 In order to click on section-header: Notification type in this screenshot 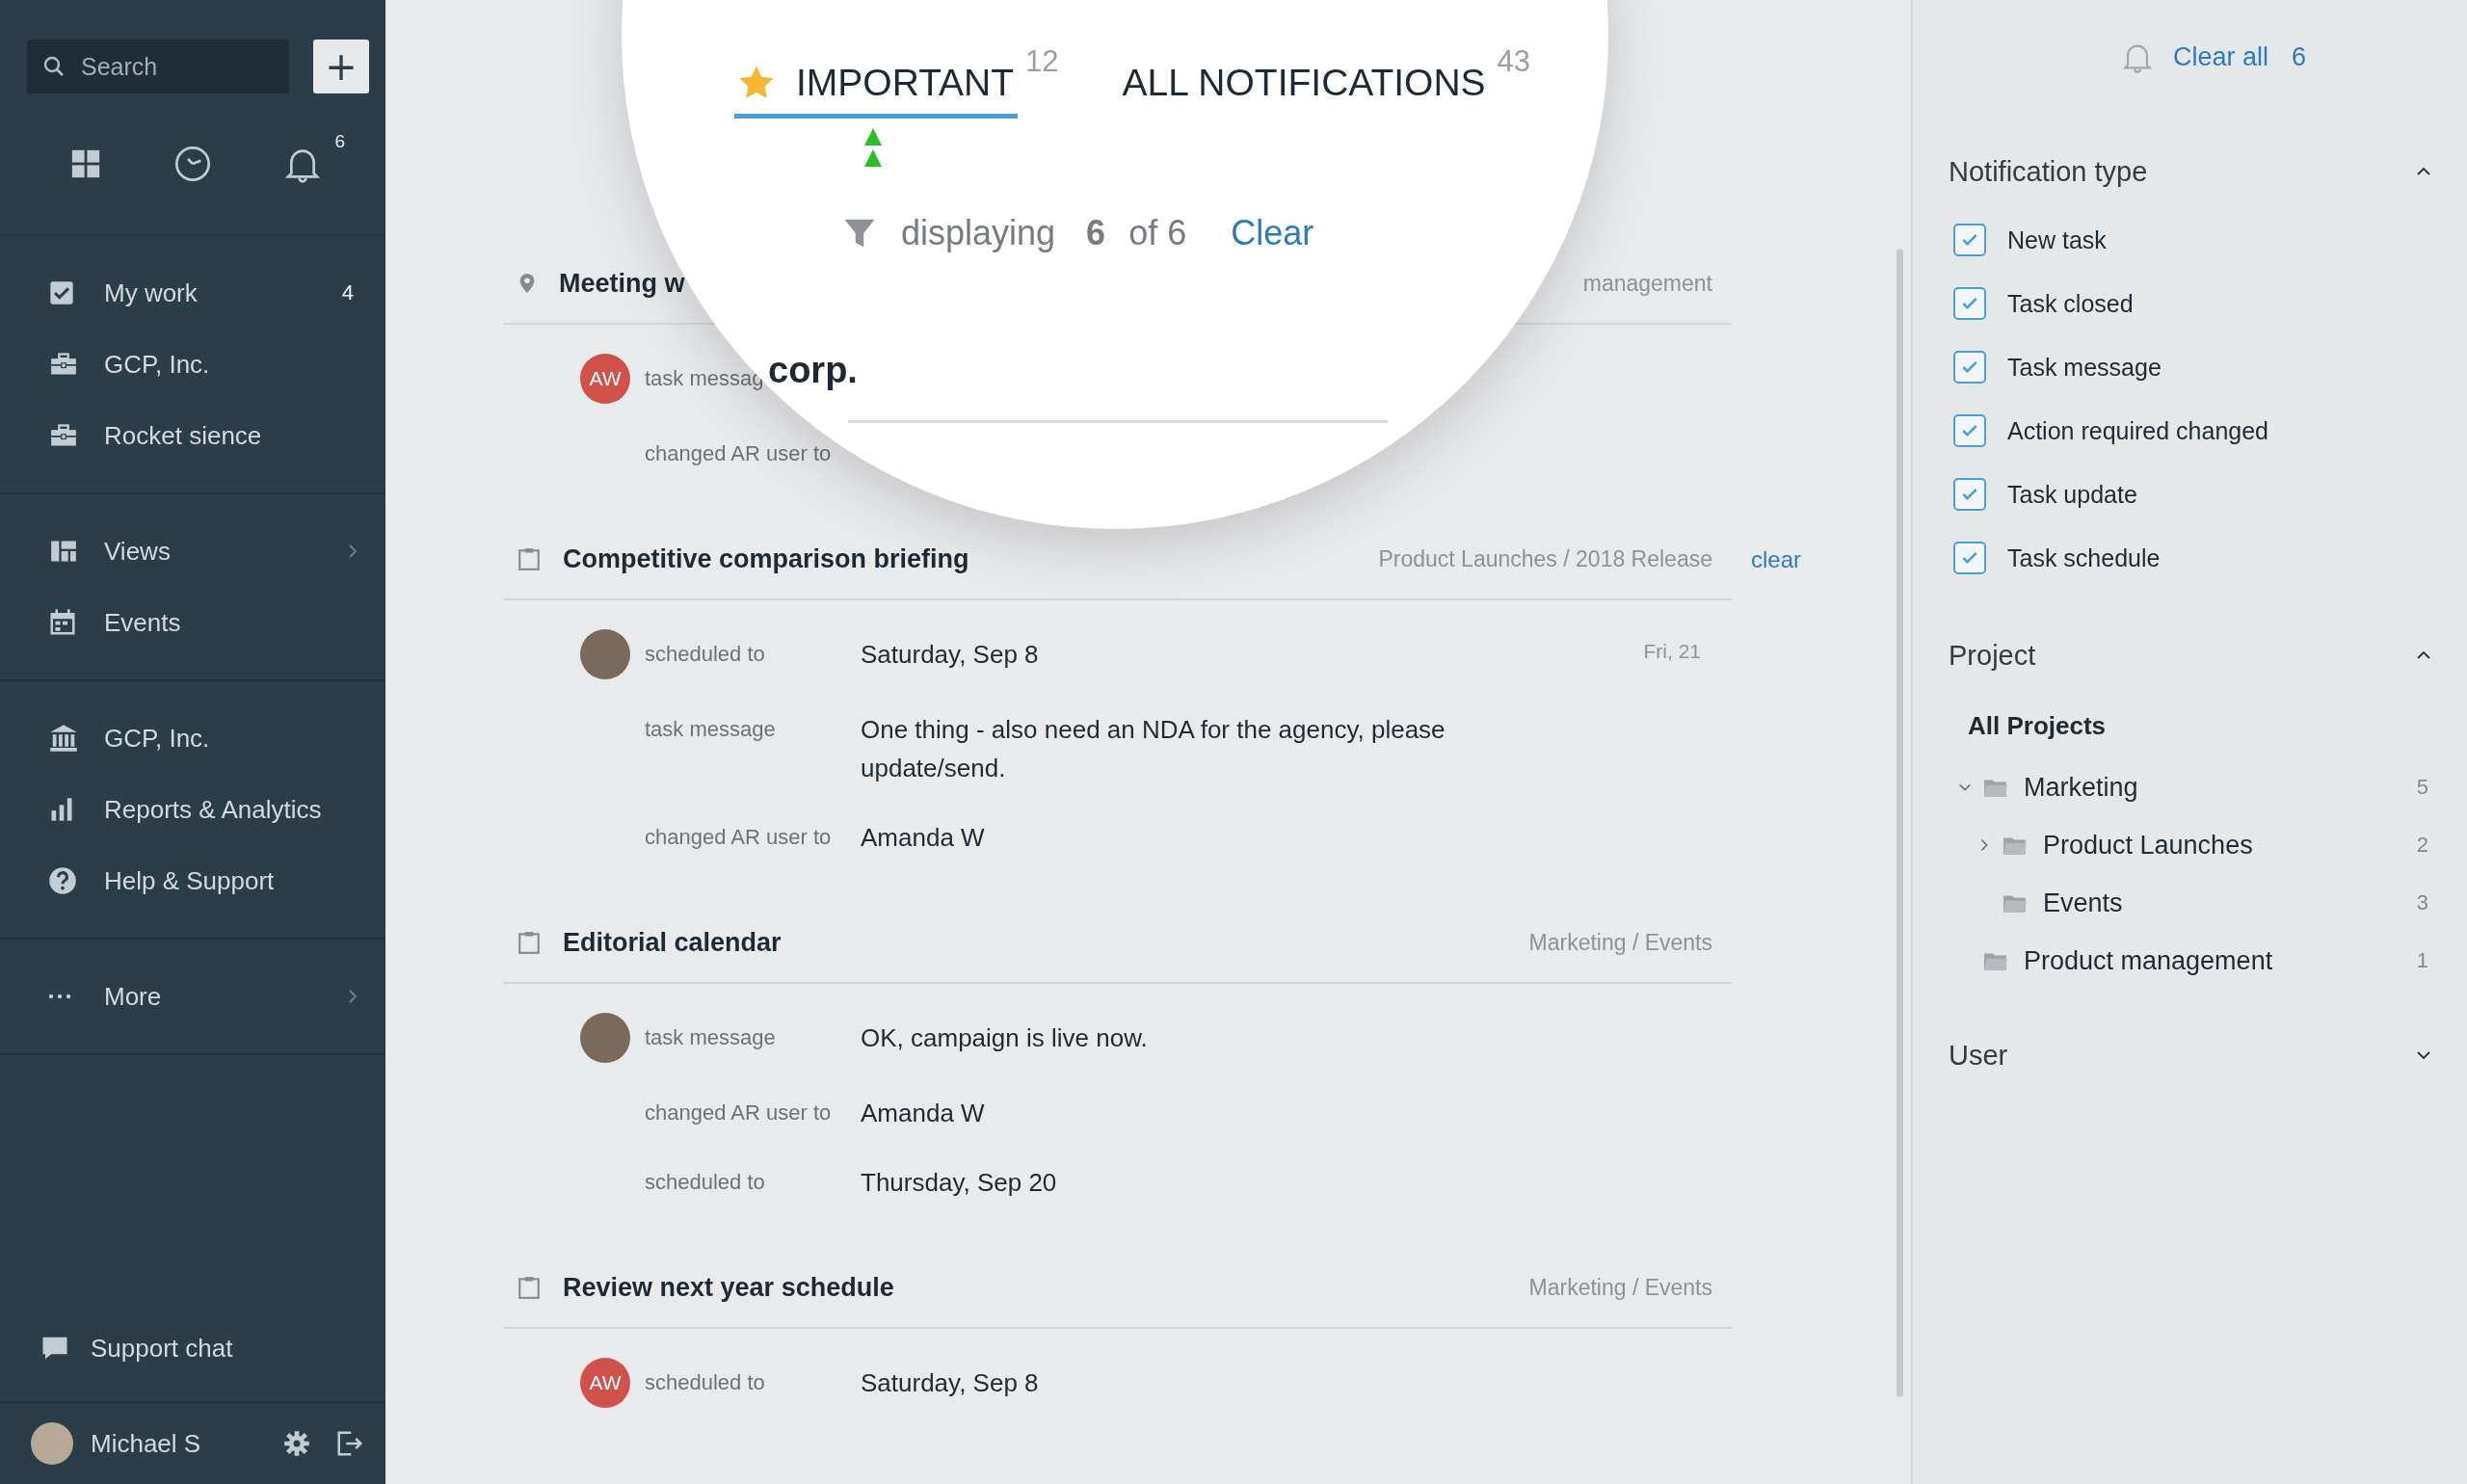, I will do `click(2194, 172)`.